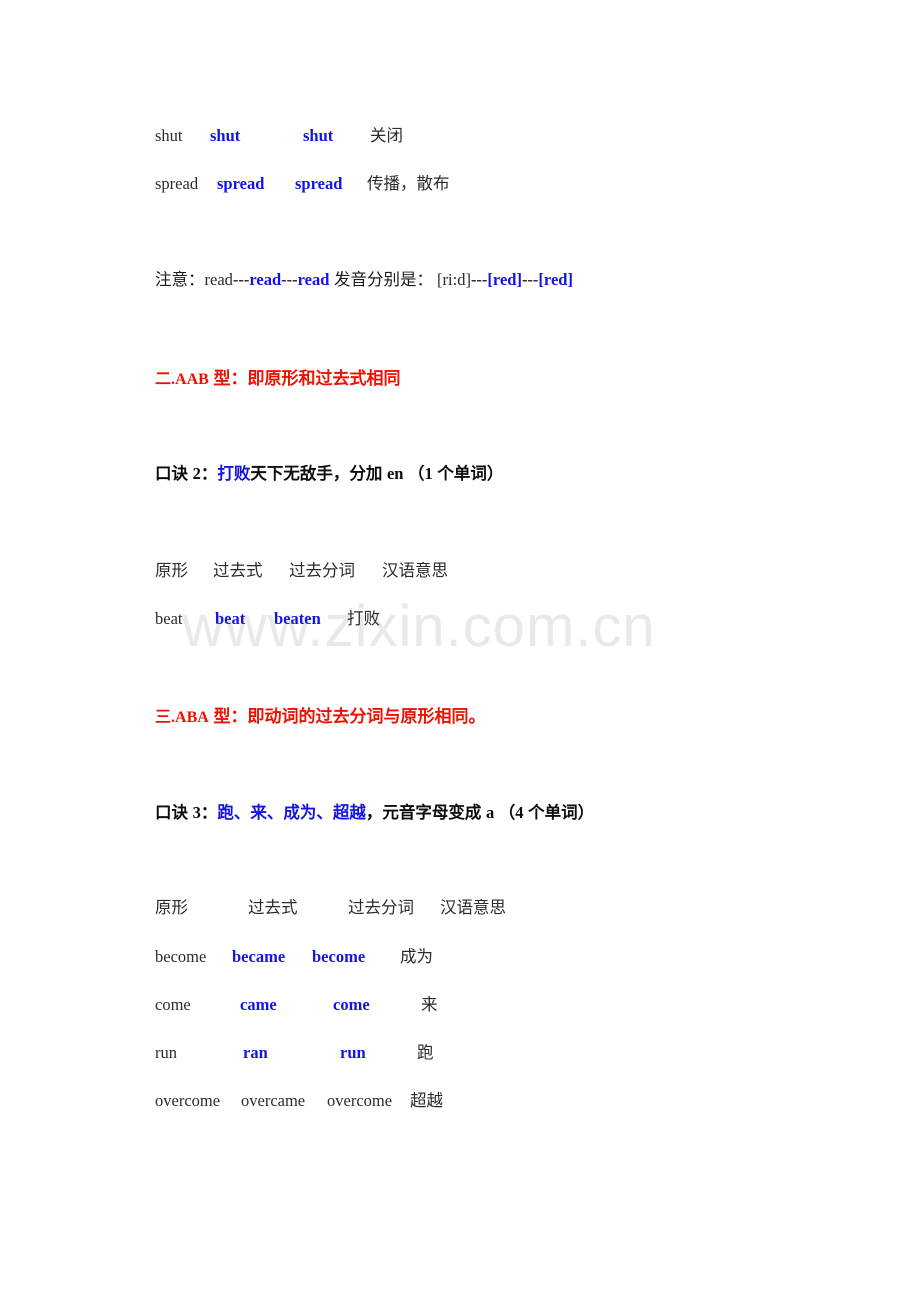  What do you see at coordinates (307, 378) in the screenshot?
I see `section-text: 型：即原形和过去式相同` at bounding box center [307, 378].